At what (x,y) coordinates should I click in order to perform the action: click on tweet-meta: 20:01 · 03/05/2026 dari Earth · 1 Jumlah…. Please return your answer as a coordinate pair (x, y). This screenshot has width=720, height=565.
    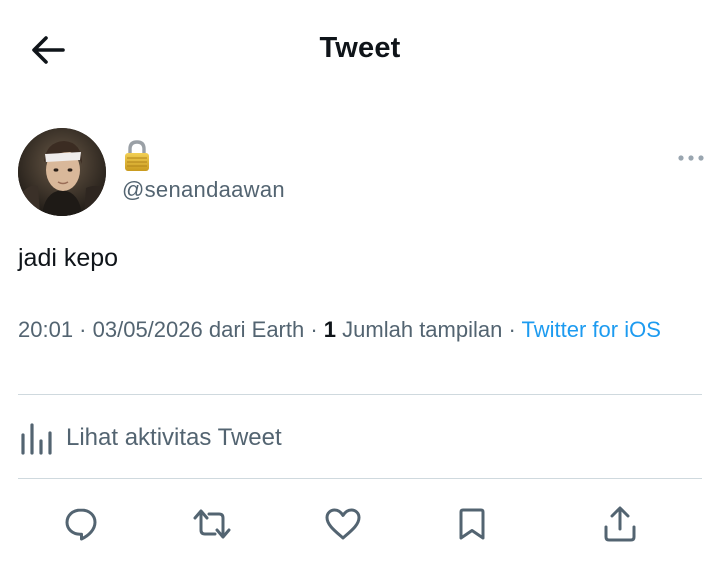
    Looking at the image, I should click on (363, 329).